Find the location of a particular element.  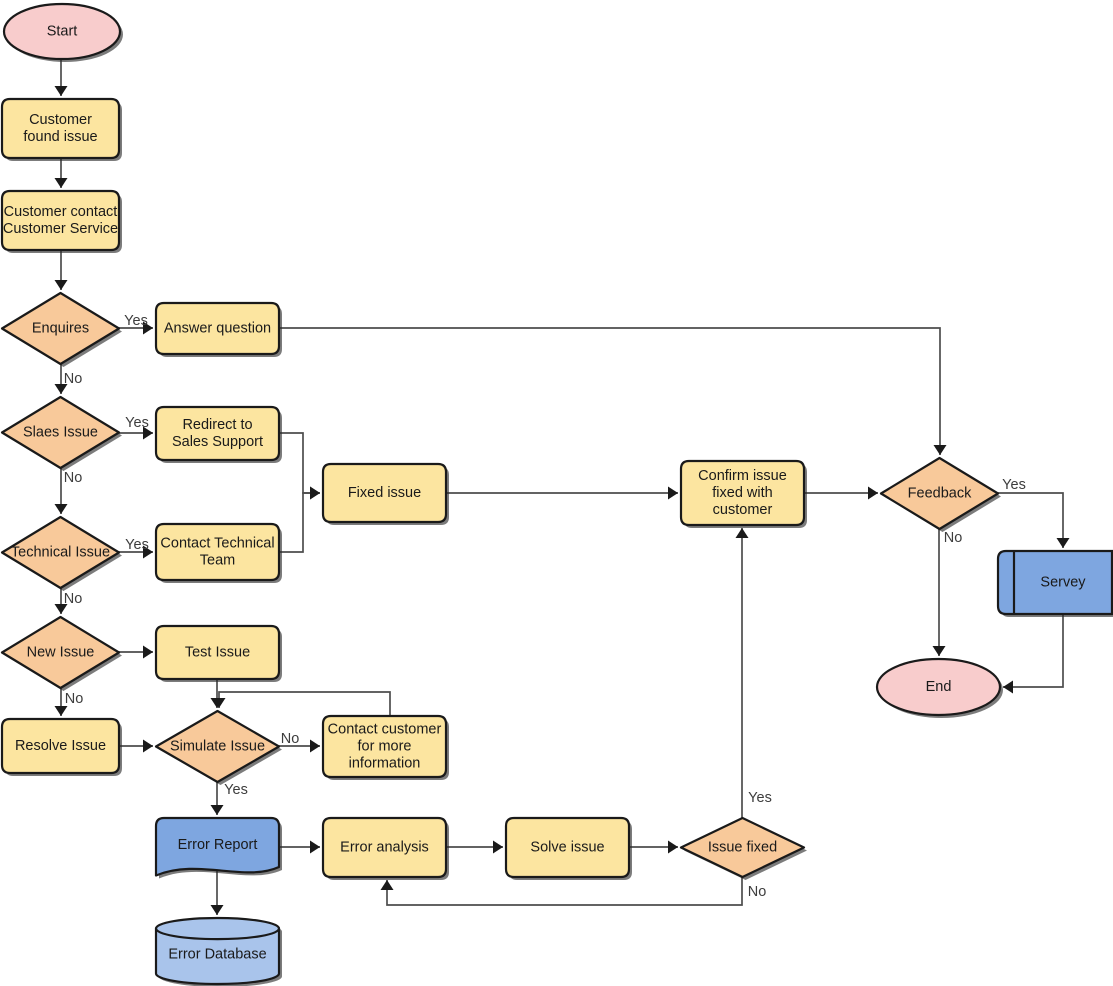

node-newissue: New Issue is located at coordinates (61, 653).